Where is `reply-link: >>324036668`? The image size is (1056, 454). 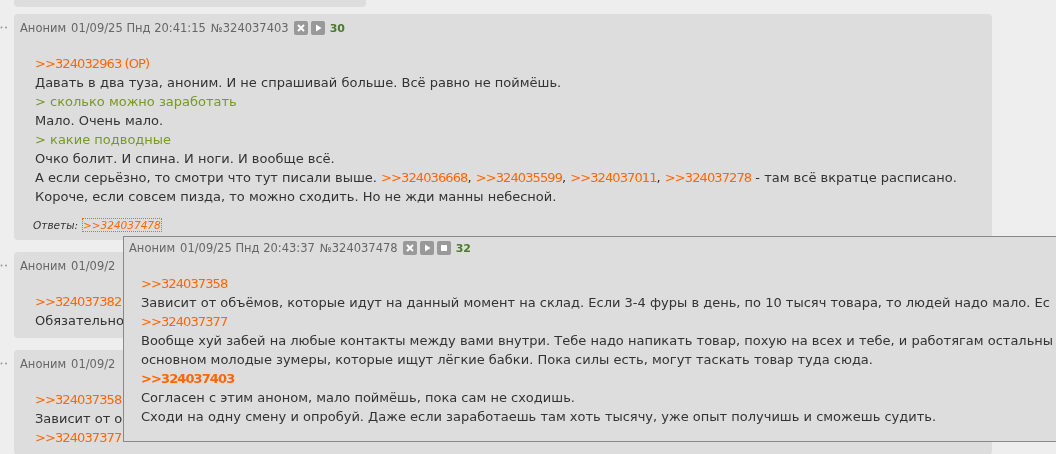
reply-link: >>324036668 is located at coordinates (424, 177).